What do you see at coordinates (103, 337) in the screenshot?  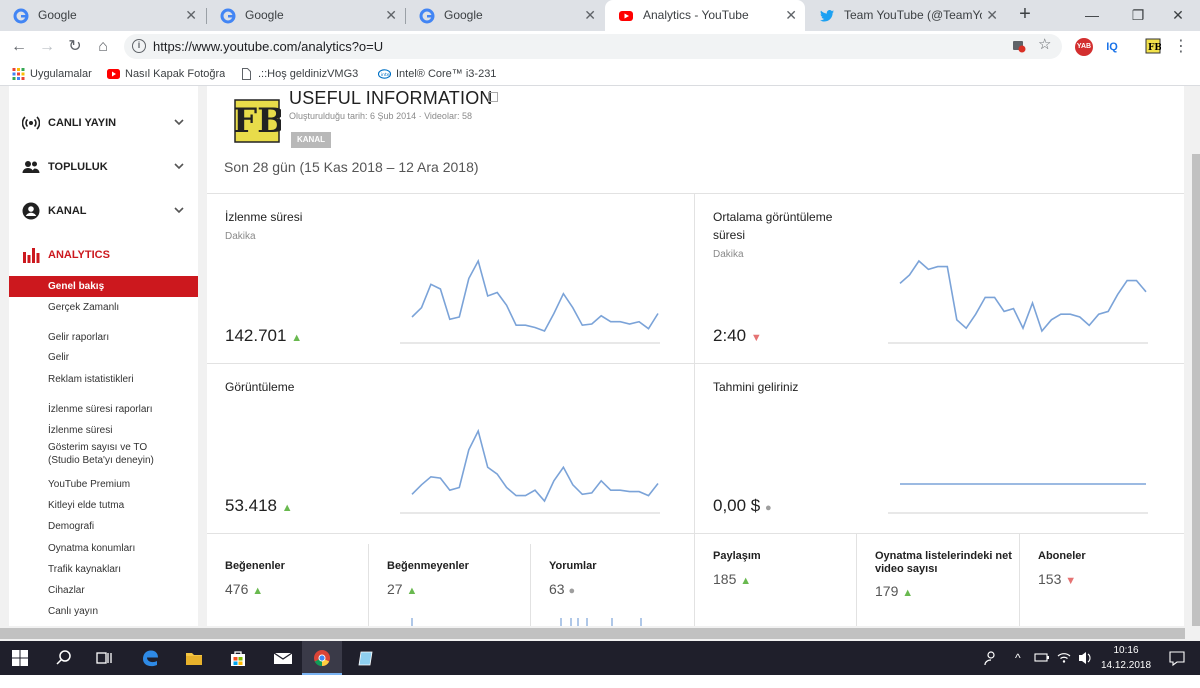 I see `sidebar-item-revenue-reports: Gelir raporları` at bounding box center [103, 337].